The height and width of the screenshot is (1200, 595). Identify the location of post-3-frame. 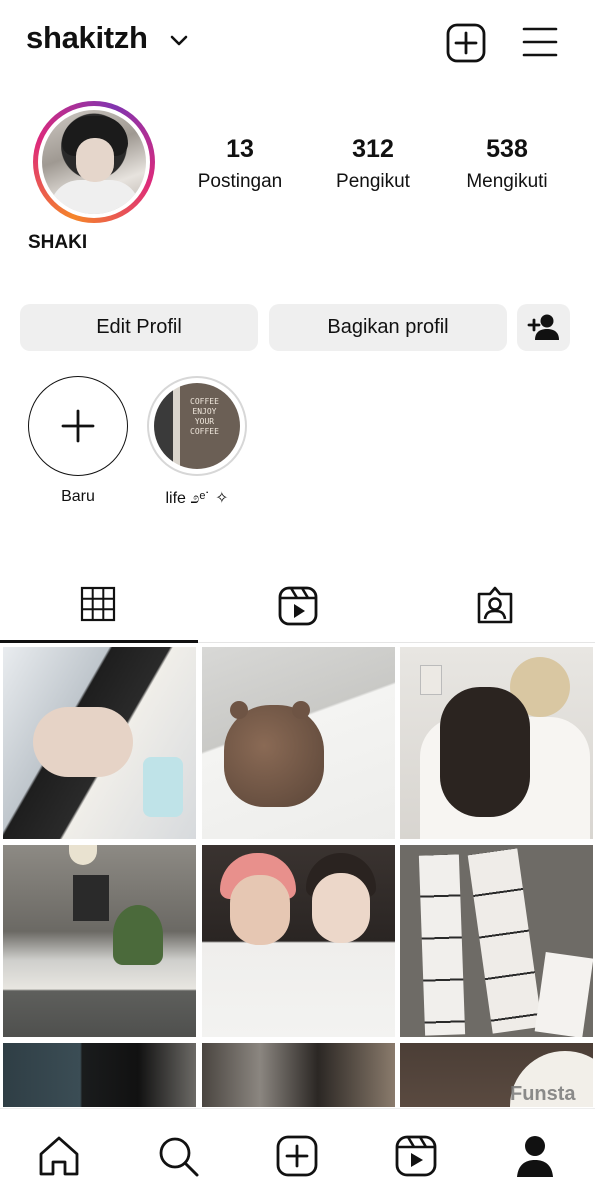
(431, 680).